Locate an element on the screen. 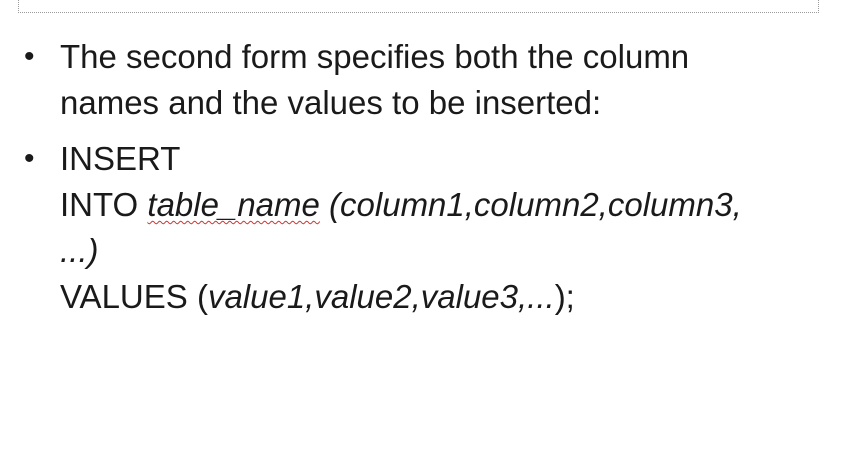  values-end: ); is located at coordinates (564, 296).